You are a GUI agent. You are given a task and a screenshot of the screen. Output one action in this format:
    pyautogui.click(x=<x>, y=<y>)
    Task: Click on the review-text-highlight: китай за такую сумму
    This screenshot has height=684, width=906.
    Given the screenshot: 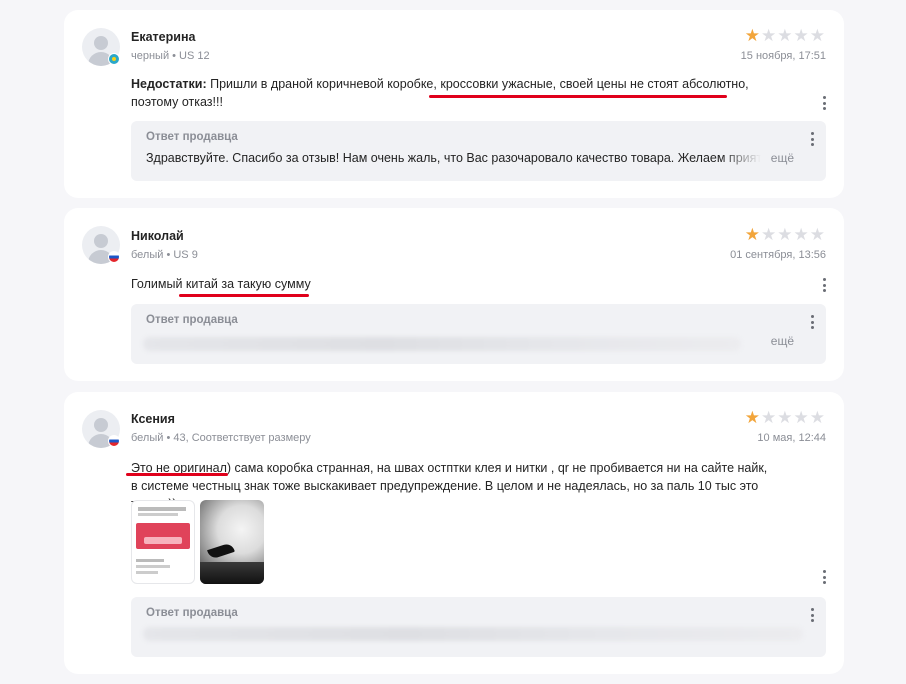 What is the action you would take?
    pyautogui.click(x=248, y=284)
    